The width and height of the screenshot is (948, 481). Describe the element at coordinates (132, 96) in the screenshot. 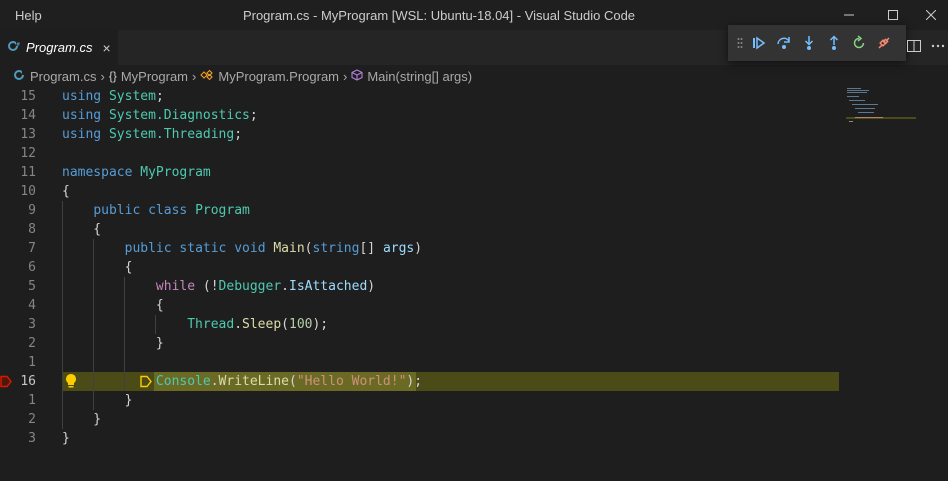

I see `code-token: System` at that location.